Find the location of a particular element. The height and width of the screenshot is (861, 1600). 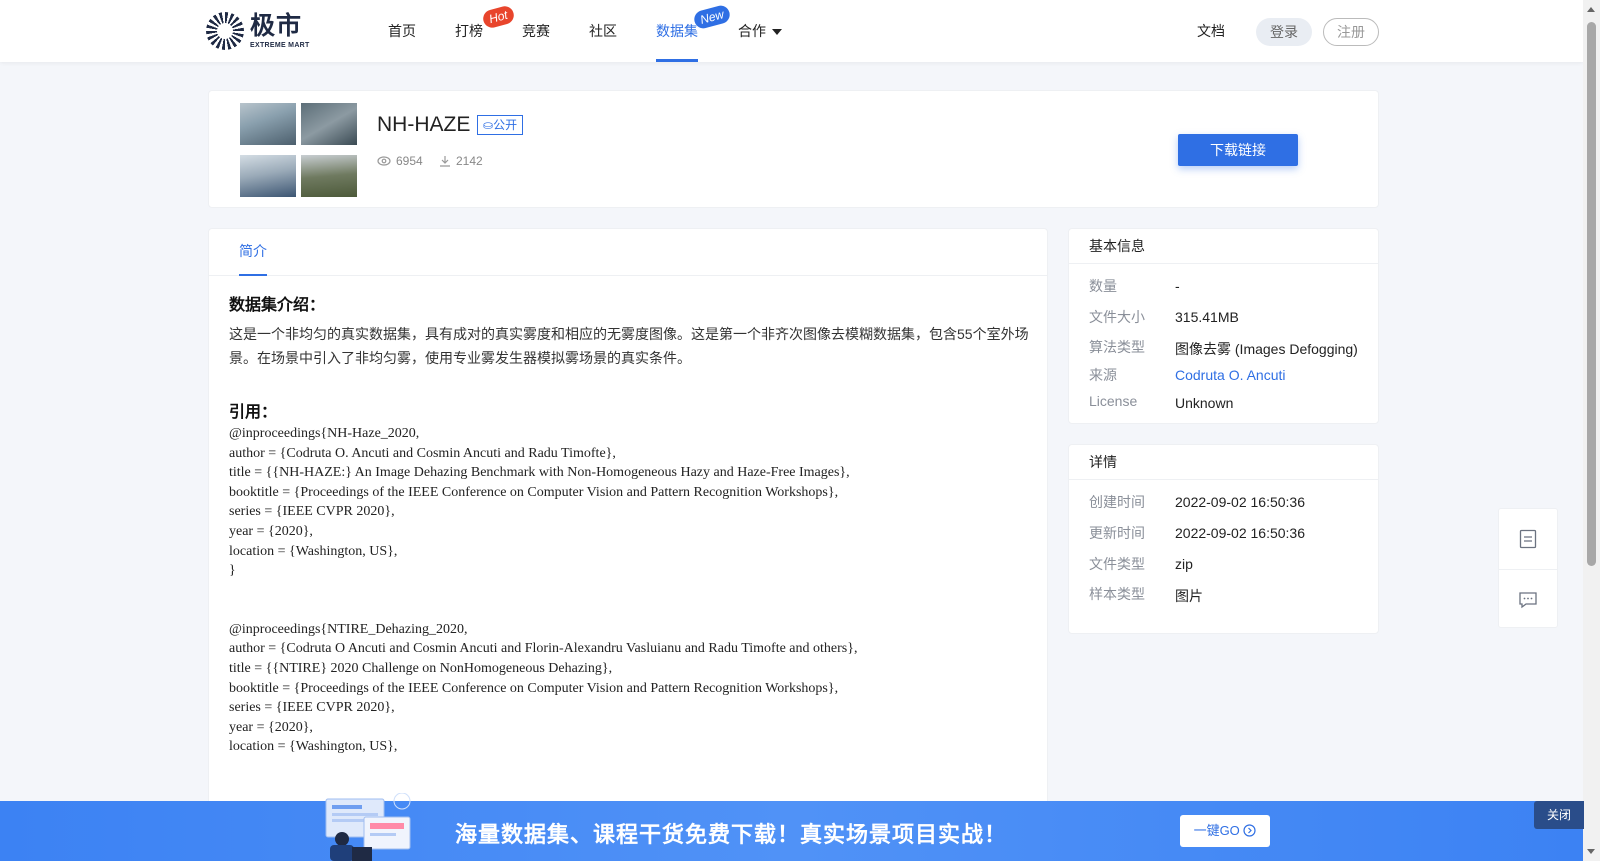

logo-subtitle: EXTREME MART is located at coordinates (280, 45).